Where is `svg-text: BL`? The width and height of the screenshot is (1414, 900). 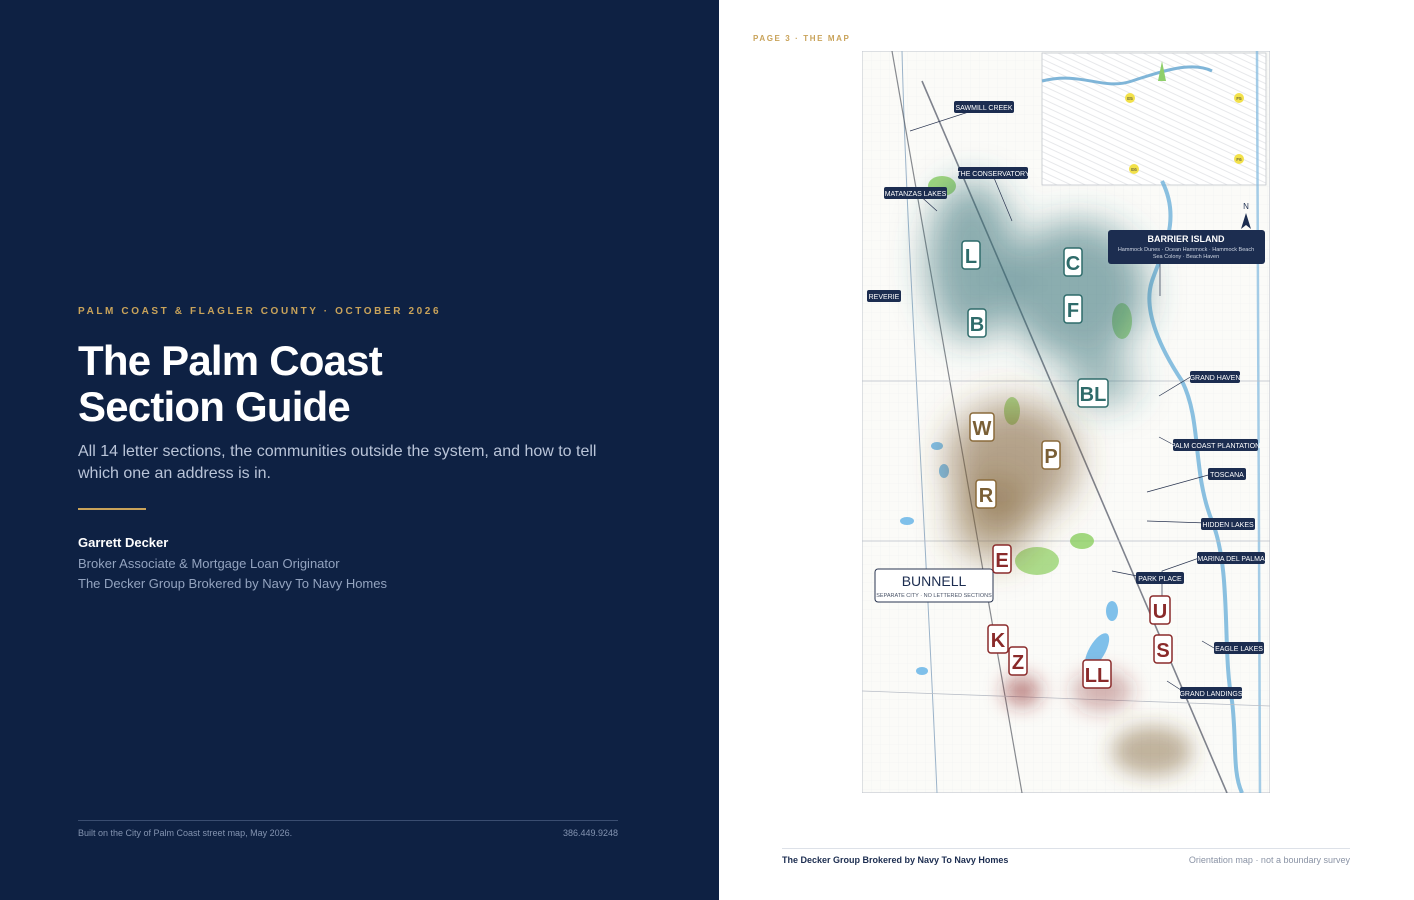
svg-text: BL is located at coordinates (1093, 395).